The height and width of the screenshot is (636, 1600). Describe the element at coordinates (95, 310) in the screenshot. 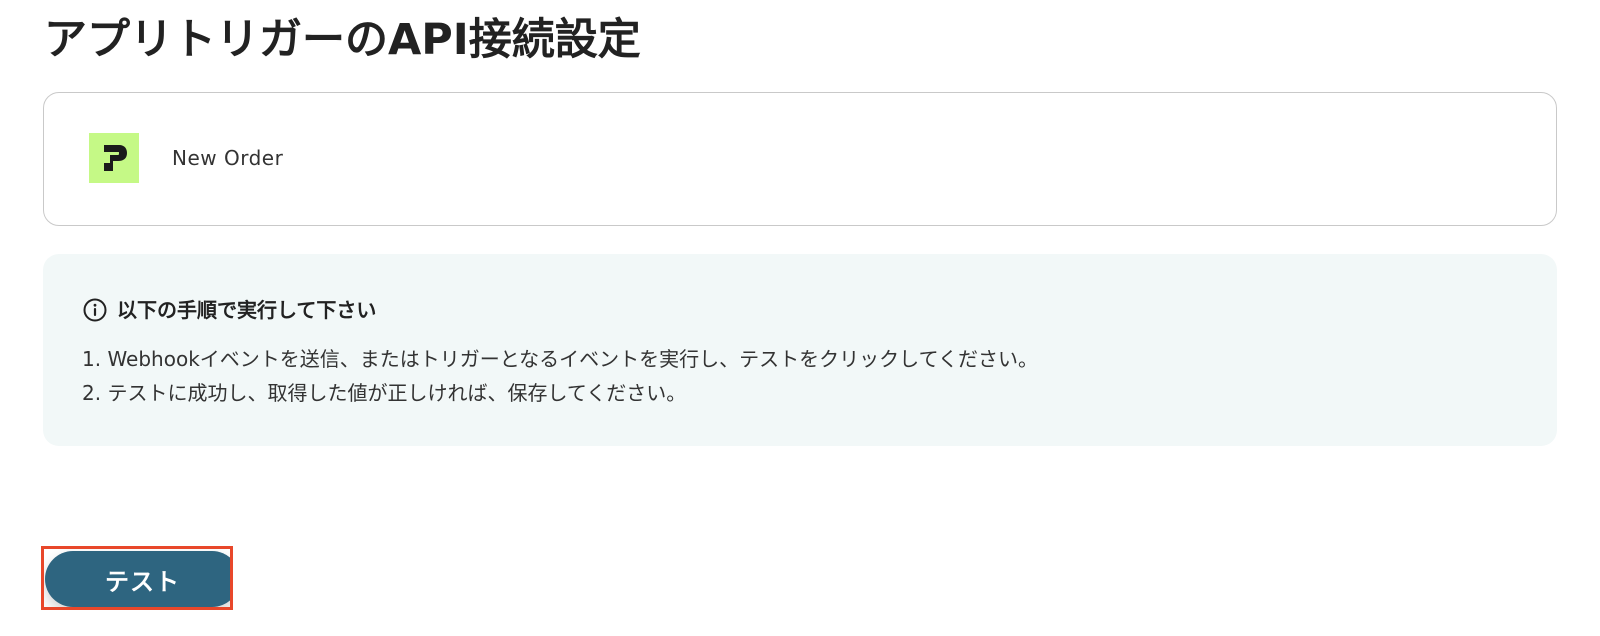

I see `info-icon` at that location.